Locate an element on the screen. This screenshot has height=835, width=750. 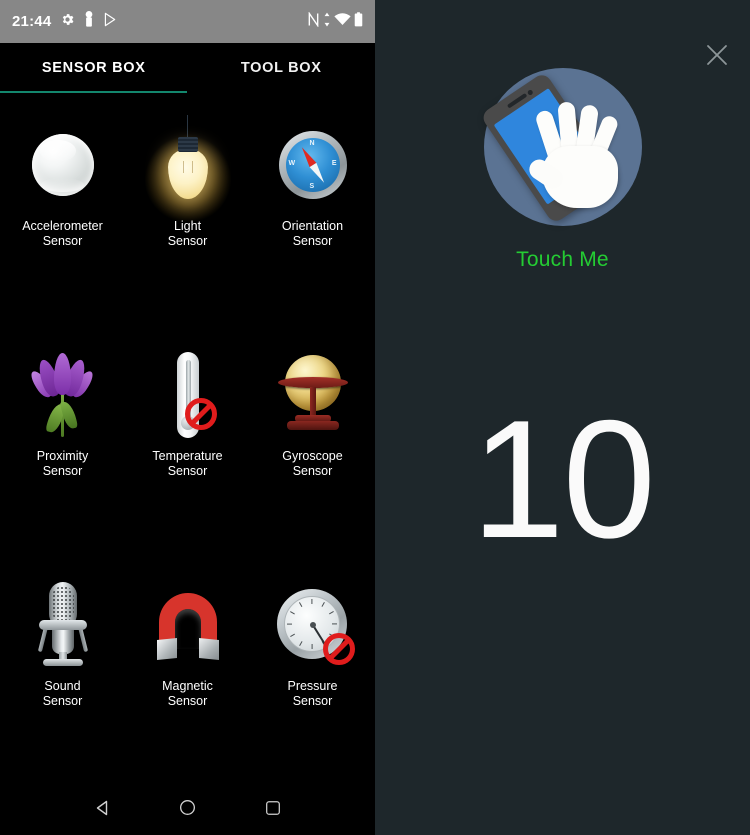
magnet-icon is located at coordinates (188, 625).